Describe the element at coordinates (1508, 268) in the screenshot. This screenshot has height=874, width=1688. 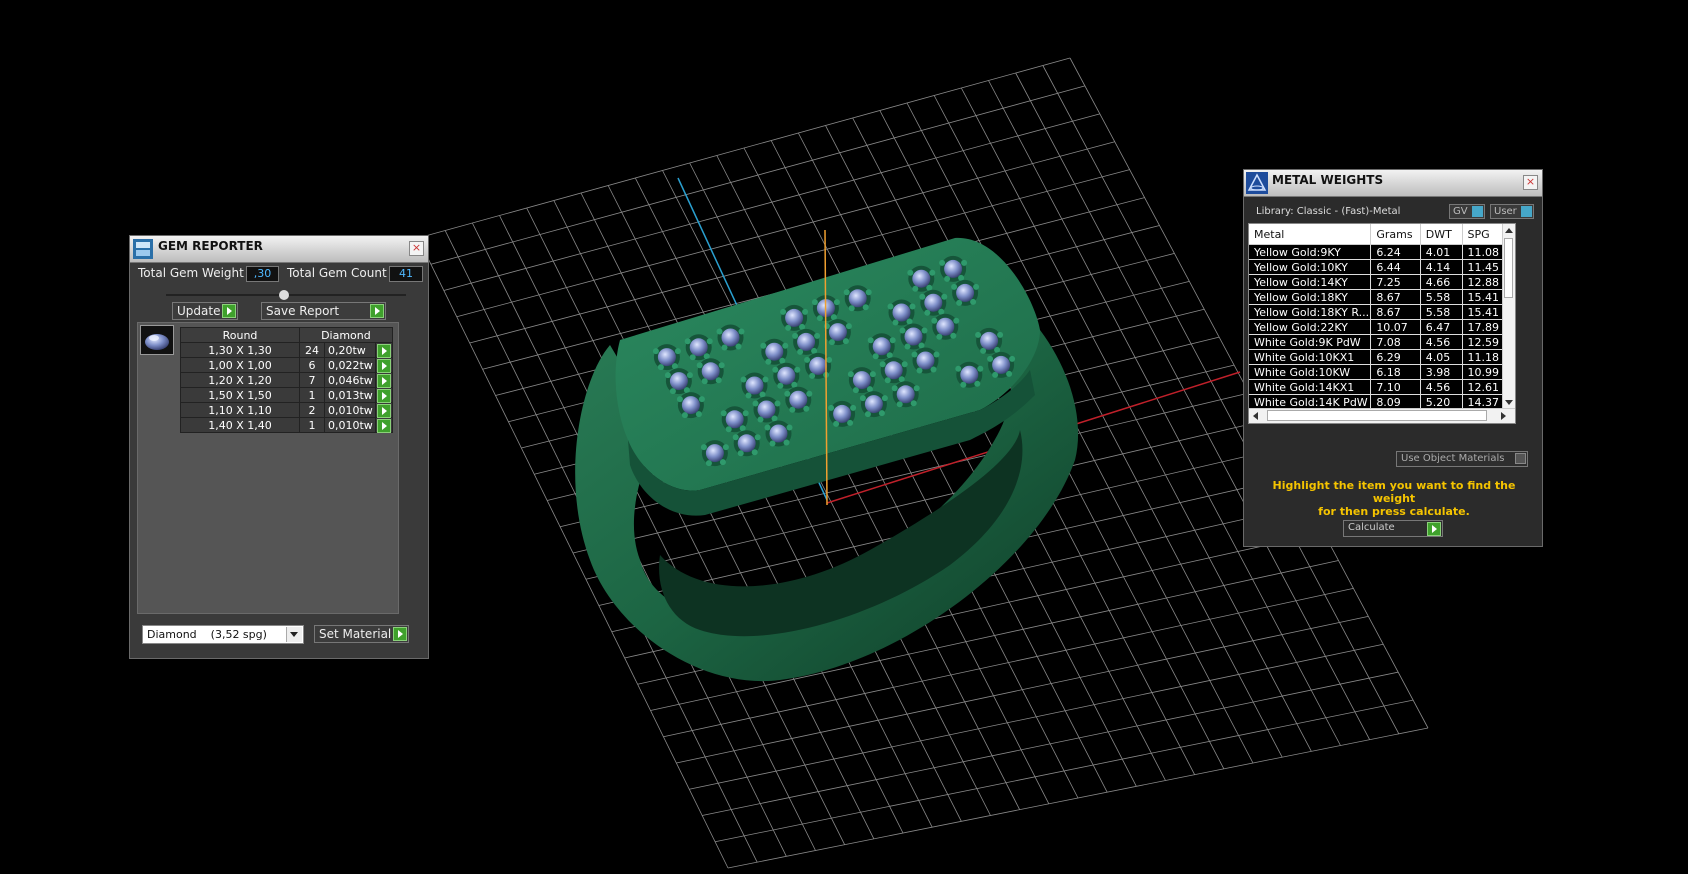
I see `vertical-scroll-thumb` at that location.